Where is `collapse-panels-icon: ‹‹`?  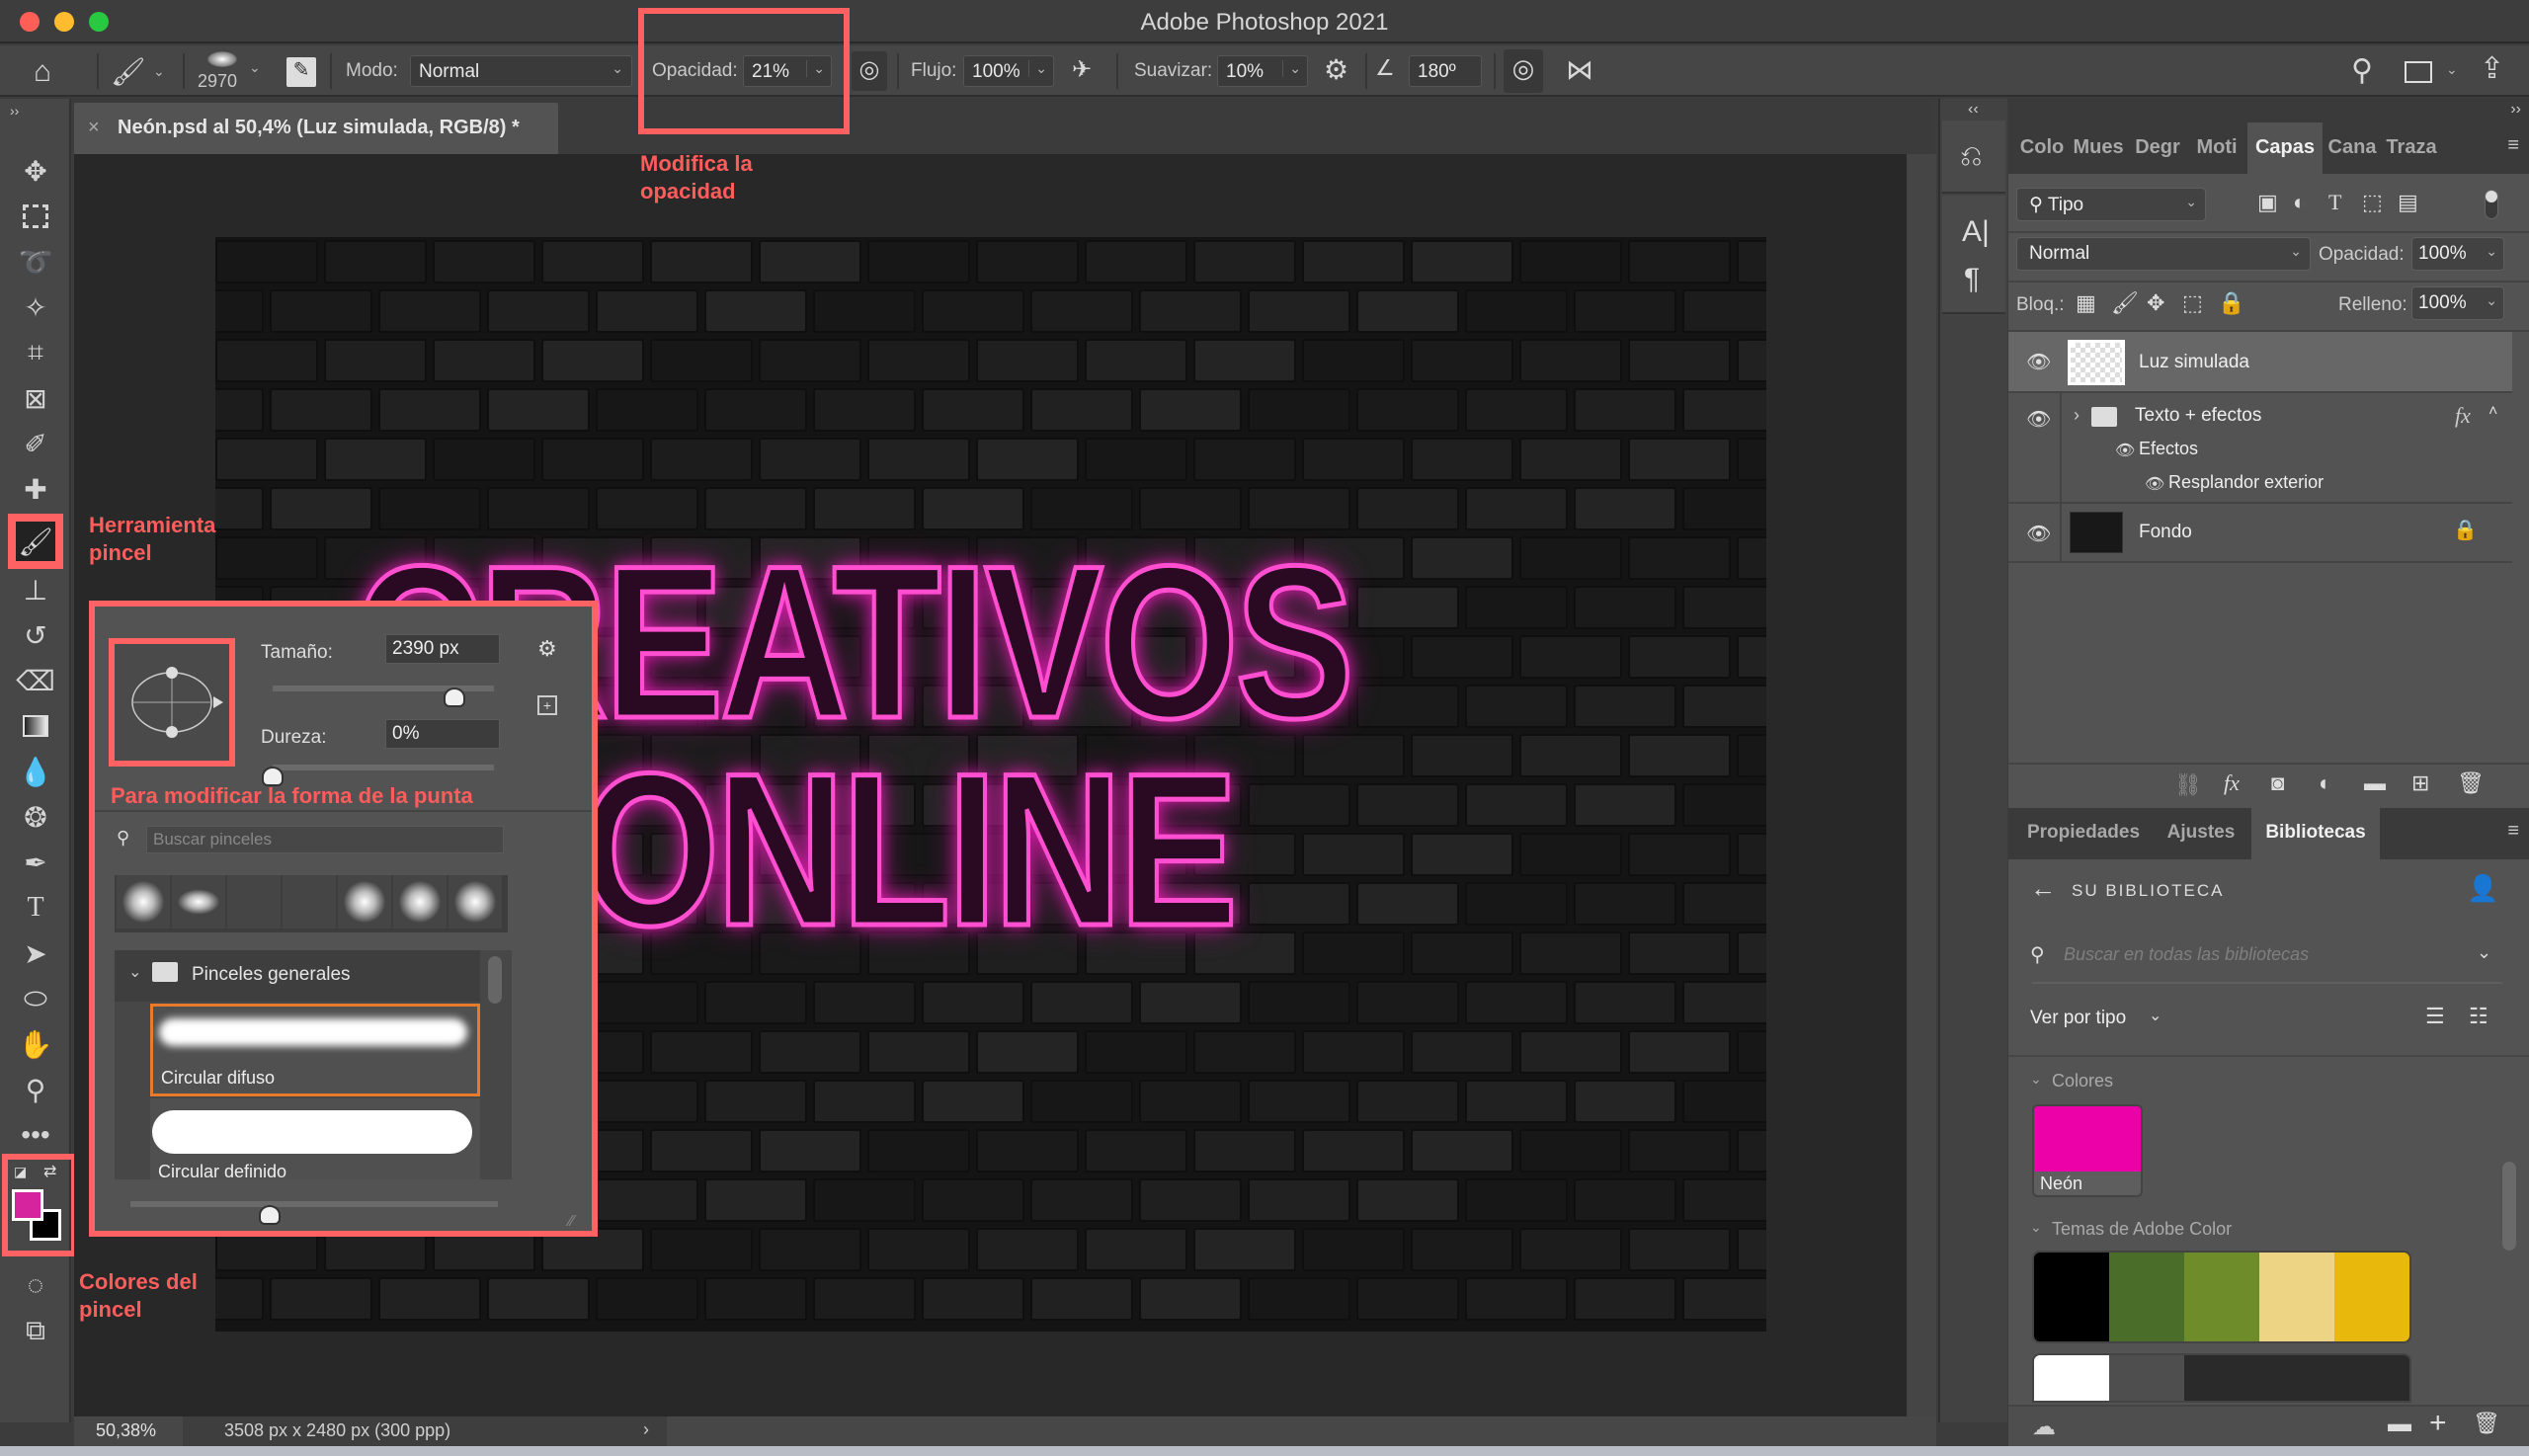
collapse-panels-icon: ‹‹ is located at coordinates (1973, 110).